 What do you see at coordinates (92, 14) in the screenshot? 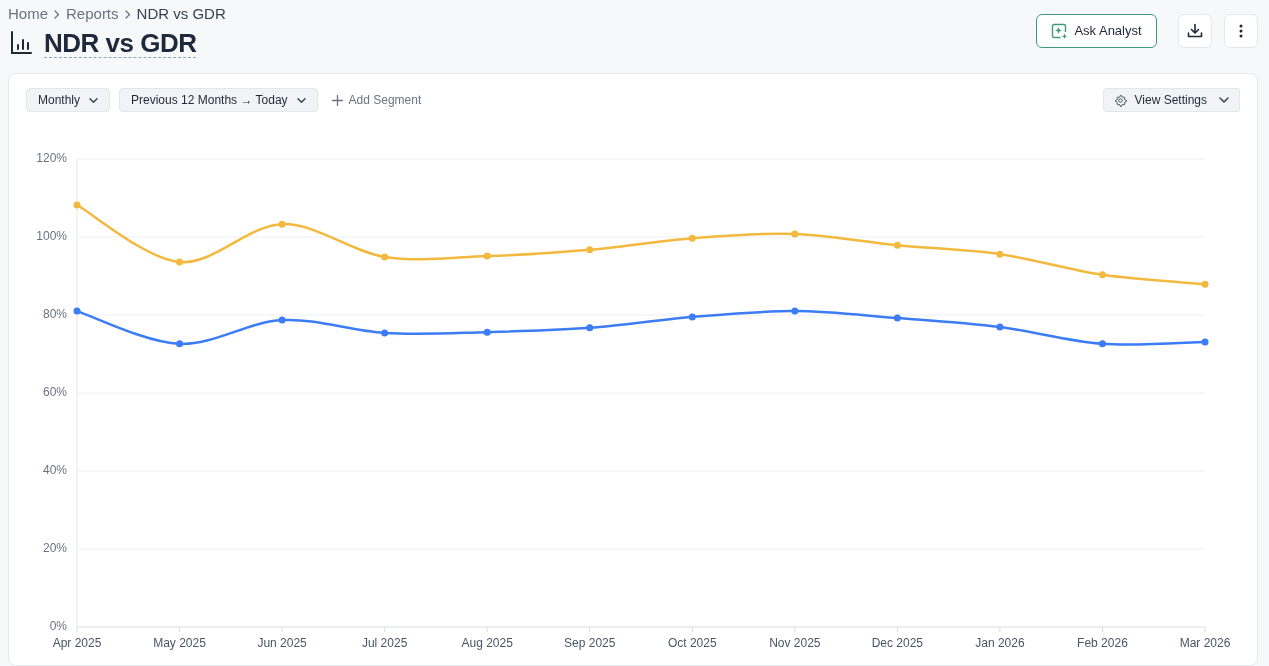
I see `breadcrumb-link: Reports` at bounding box center [92, 14].